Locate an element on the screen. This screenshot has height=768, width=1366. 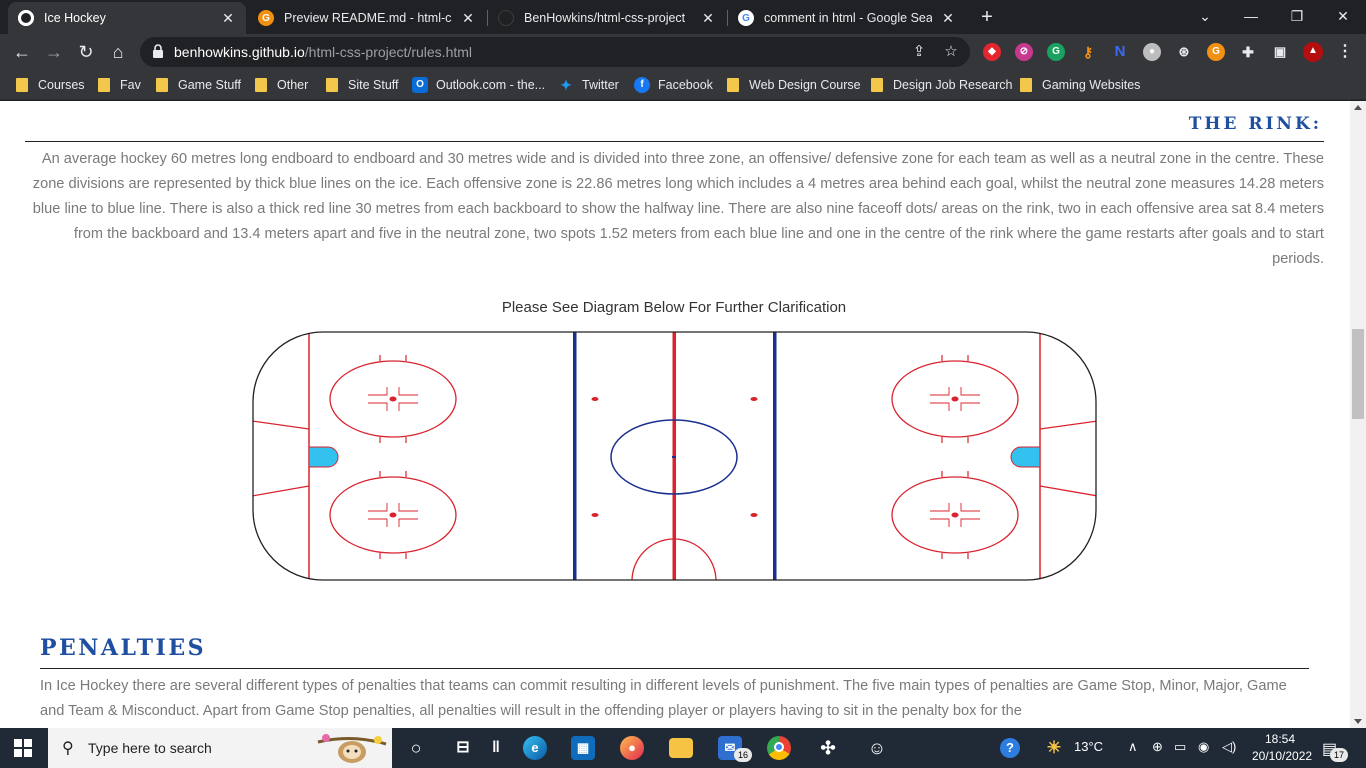
bookmark-facebook: f Facebook is located at coordinates (673, 85).